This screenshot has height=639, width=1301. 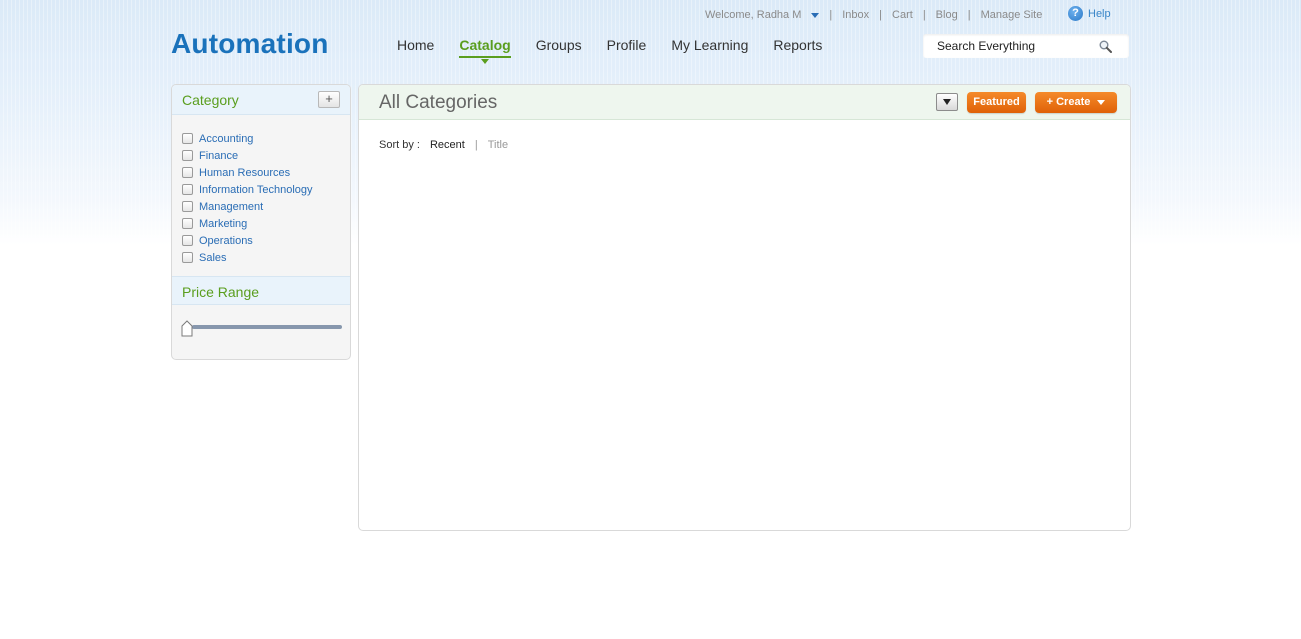 I want to click on dropdown-arrow-icon, so click(x=947, y=102).